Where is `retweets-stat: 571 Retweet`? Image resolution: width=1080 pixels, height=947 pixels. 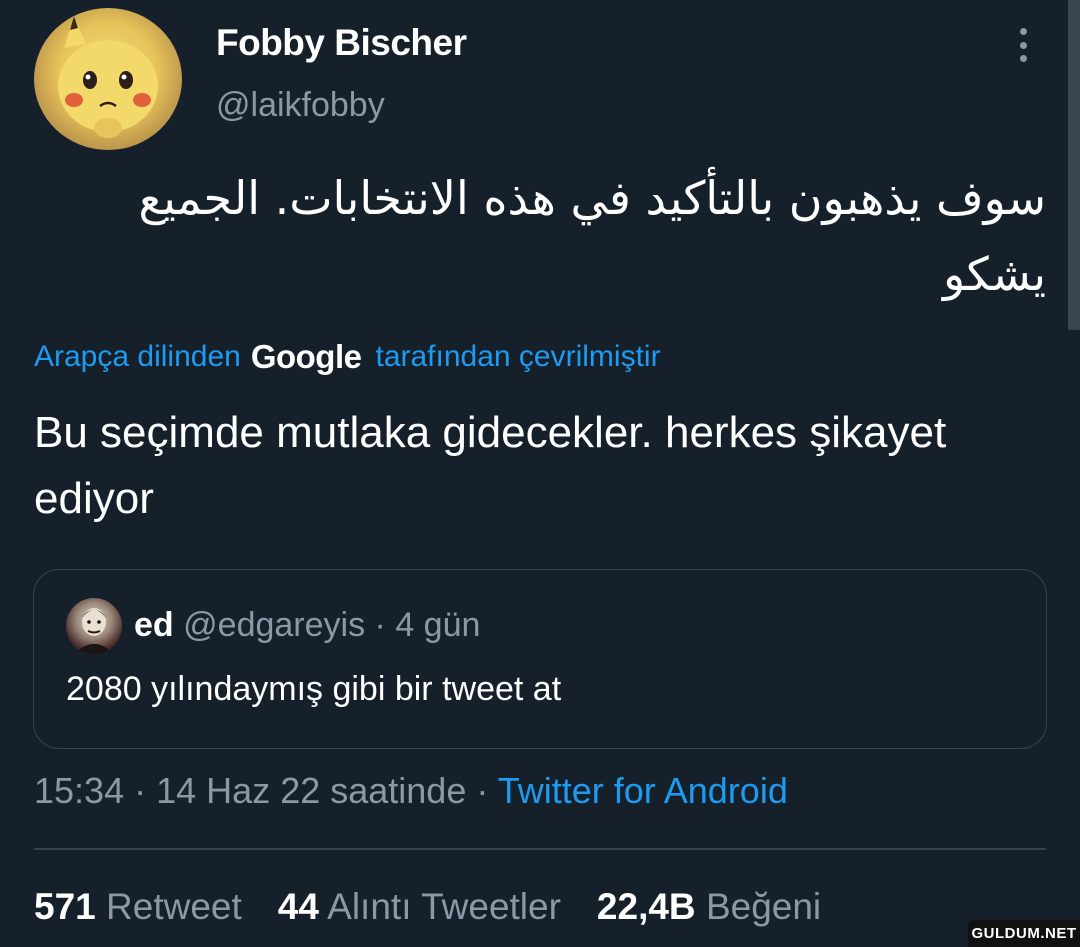 retweets-stat: 571 Retweet is located at coordinates (138, 907).